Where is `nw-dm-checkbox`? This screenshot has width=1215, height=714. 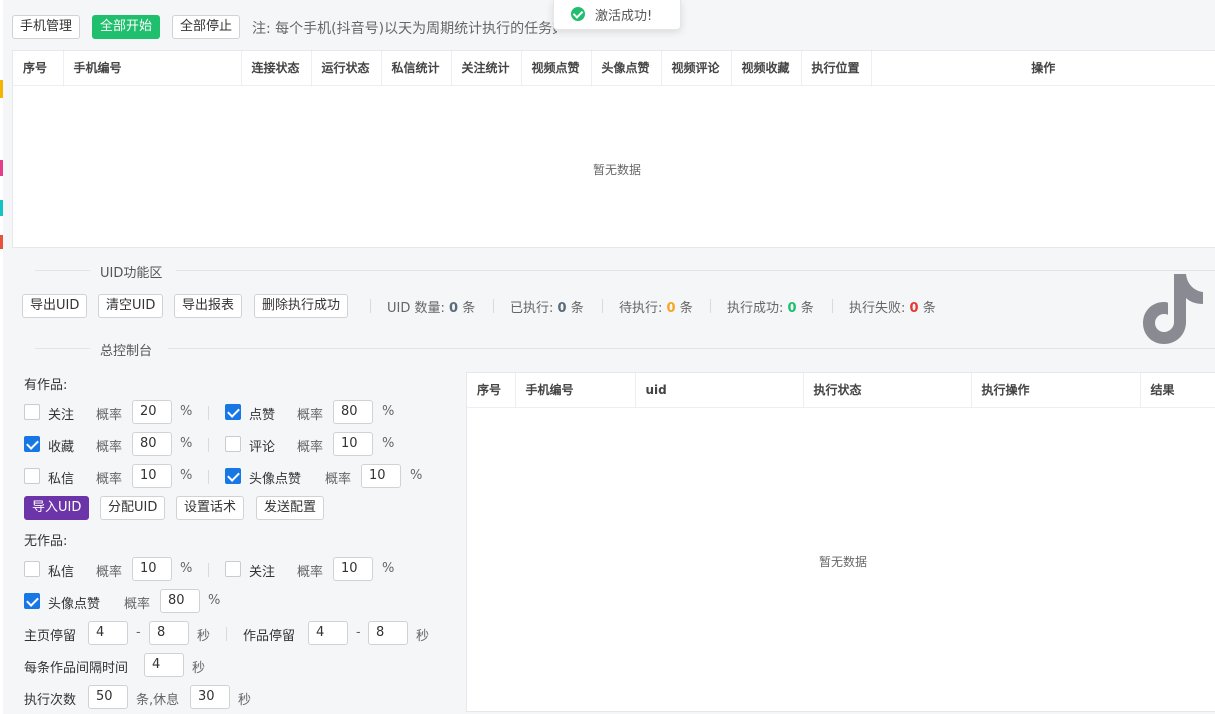 nw-dm-checkbox is located at coordinates (32, 569).